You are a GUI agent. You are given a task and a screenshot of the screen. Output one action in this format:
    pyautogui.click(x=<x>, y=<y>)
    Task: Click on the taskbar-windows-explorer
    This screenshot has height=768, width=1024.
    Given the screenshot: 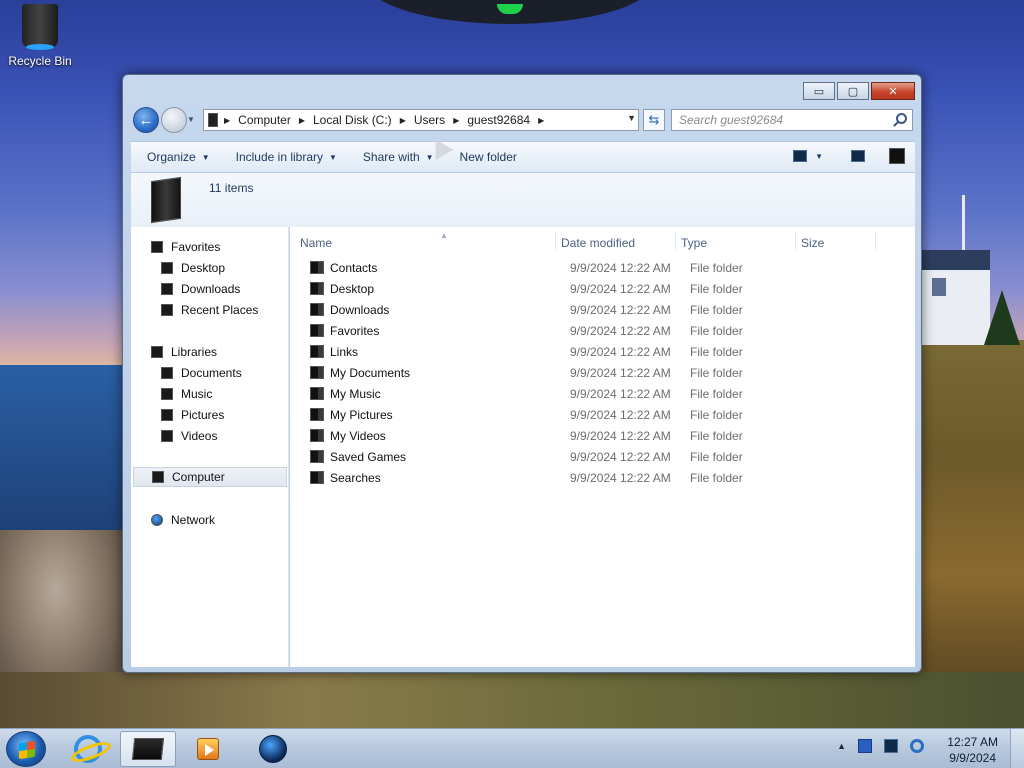 What is the action you would take?
    pyautogui.click(x=148, y=749)
    